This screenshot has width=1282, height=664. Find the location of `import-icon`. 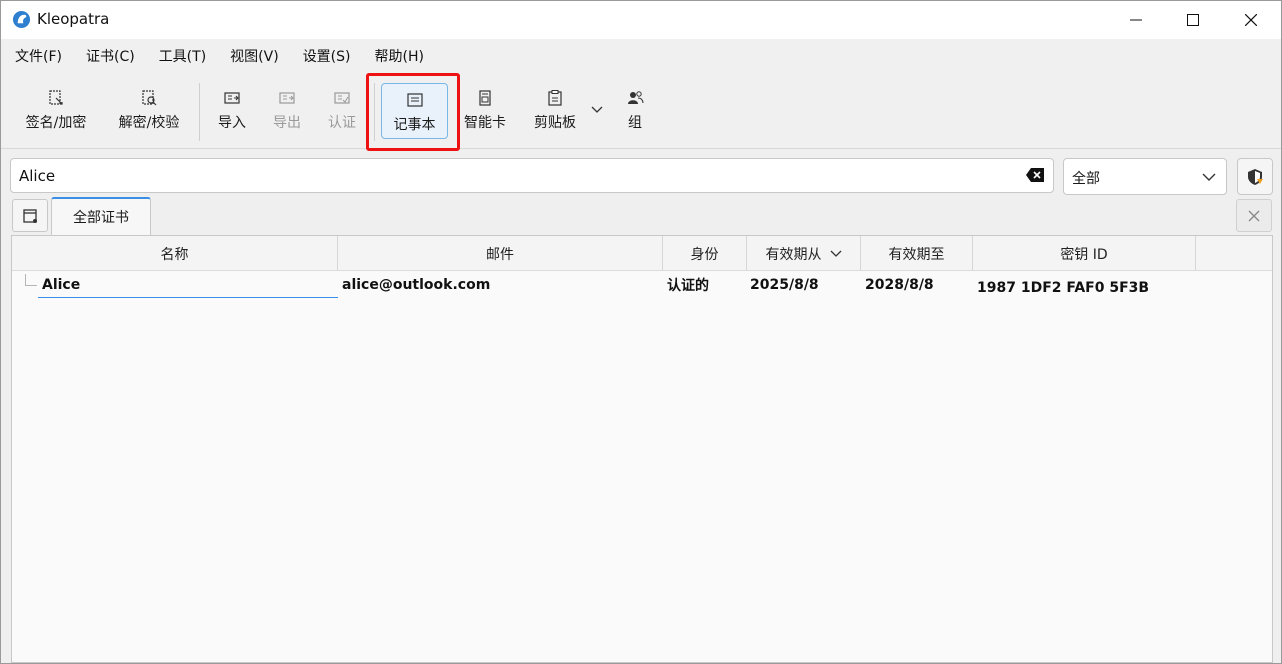

import-icon is located at coordinates (232, 98).